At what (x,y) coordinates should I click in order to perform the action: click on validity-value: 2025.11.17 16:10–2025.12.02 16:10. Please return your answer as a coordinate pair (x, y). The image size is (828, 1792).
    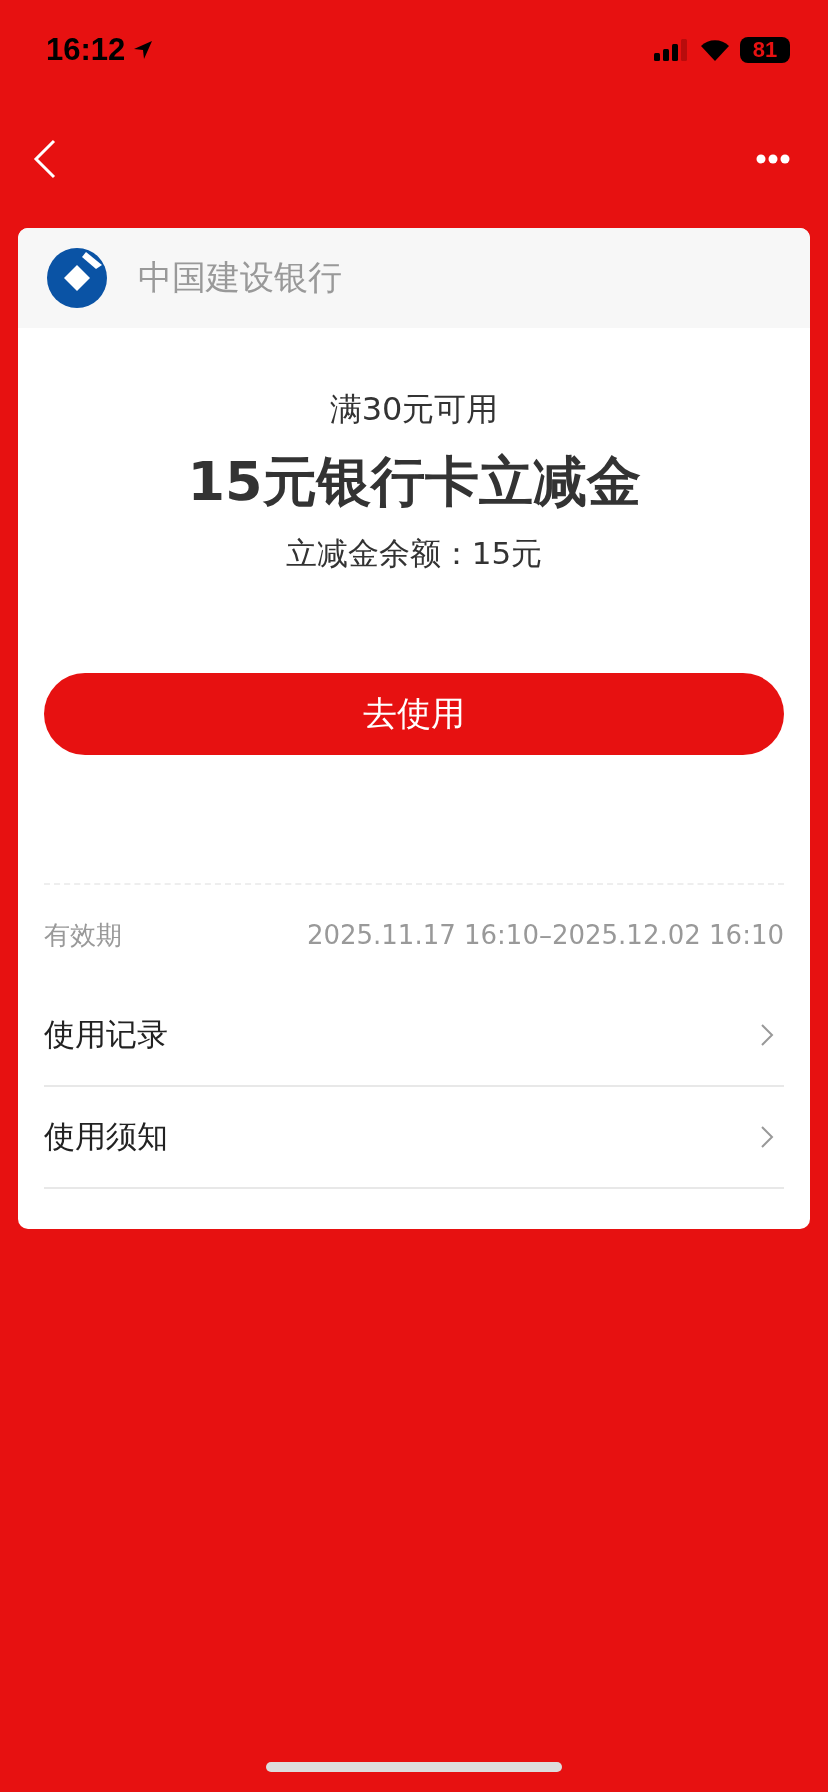
    Looking at the image, I should click on (545, 935).